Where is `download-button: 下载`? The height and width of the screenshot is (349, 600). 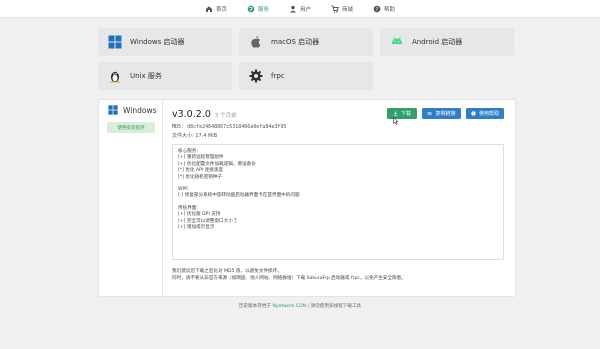
download-button: 下载 is located at coordinates (402, 113).